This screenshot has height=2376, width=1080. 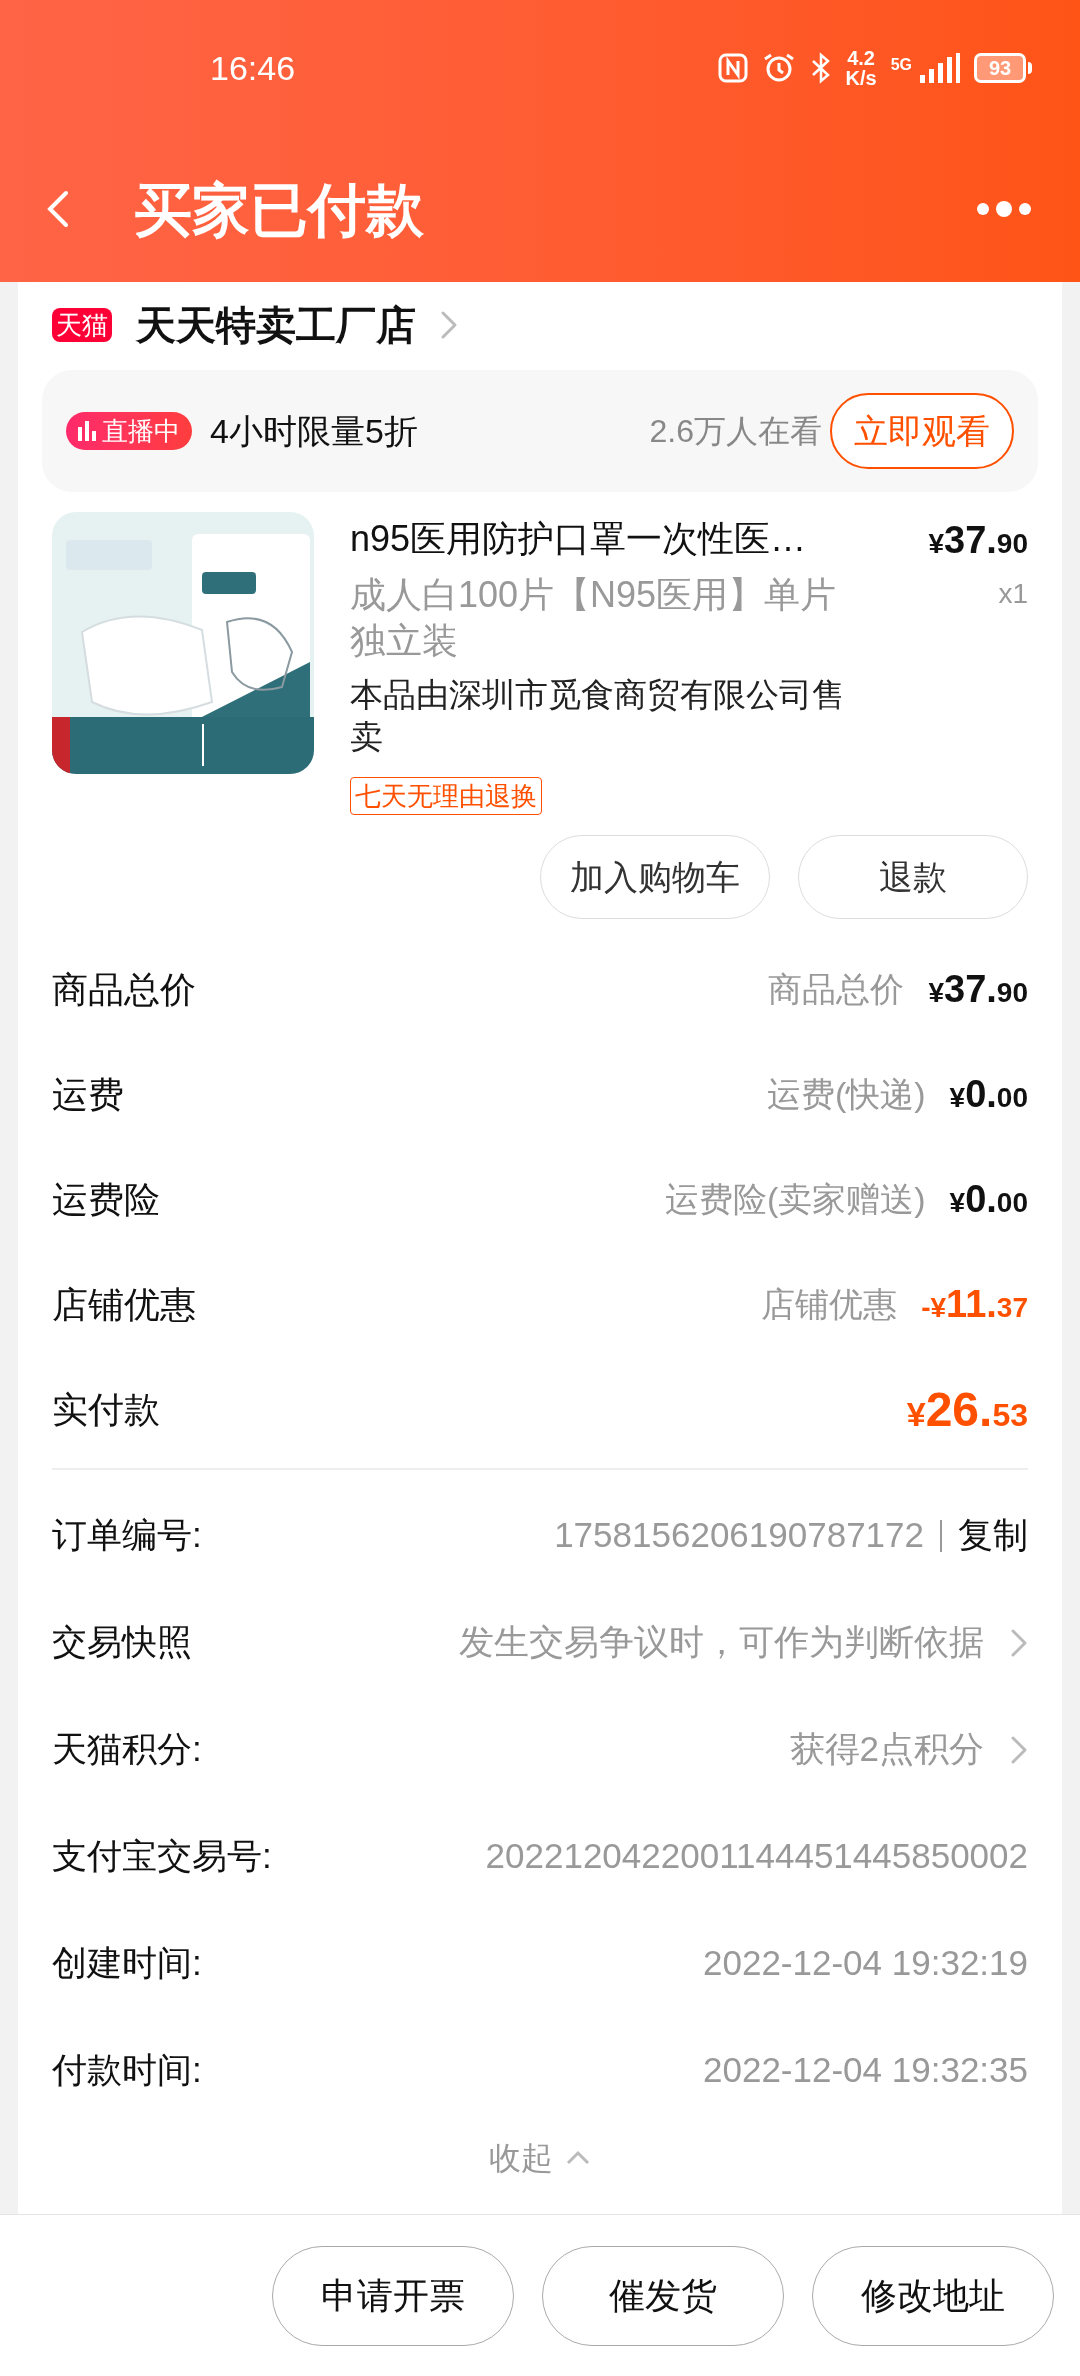 What do you see at coordinates (993, 1535) in the screenshot?
I see `copy-button: 复制` at bounding box center [993, 1535].